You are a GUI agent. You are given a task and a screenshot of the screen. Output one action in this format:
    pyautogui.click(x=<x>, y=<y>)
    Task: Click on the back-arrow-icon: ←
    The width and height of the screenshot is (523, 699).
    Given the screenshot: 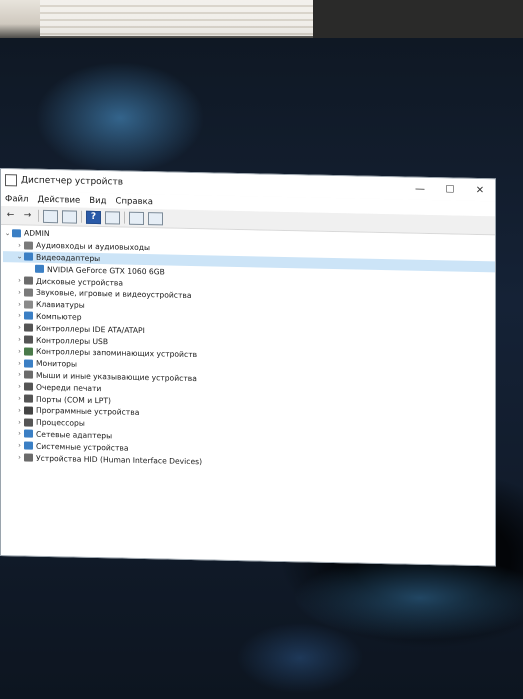 What is the action you would take?
    pyautogui.click(x=10, y=215)
    